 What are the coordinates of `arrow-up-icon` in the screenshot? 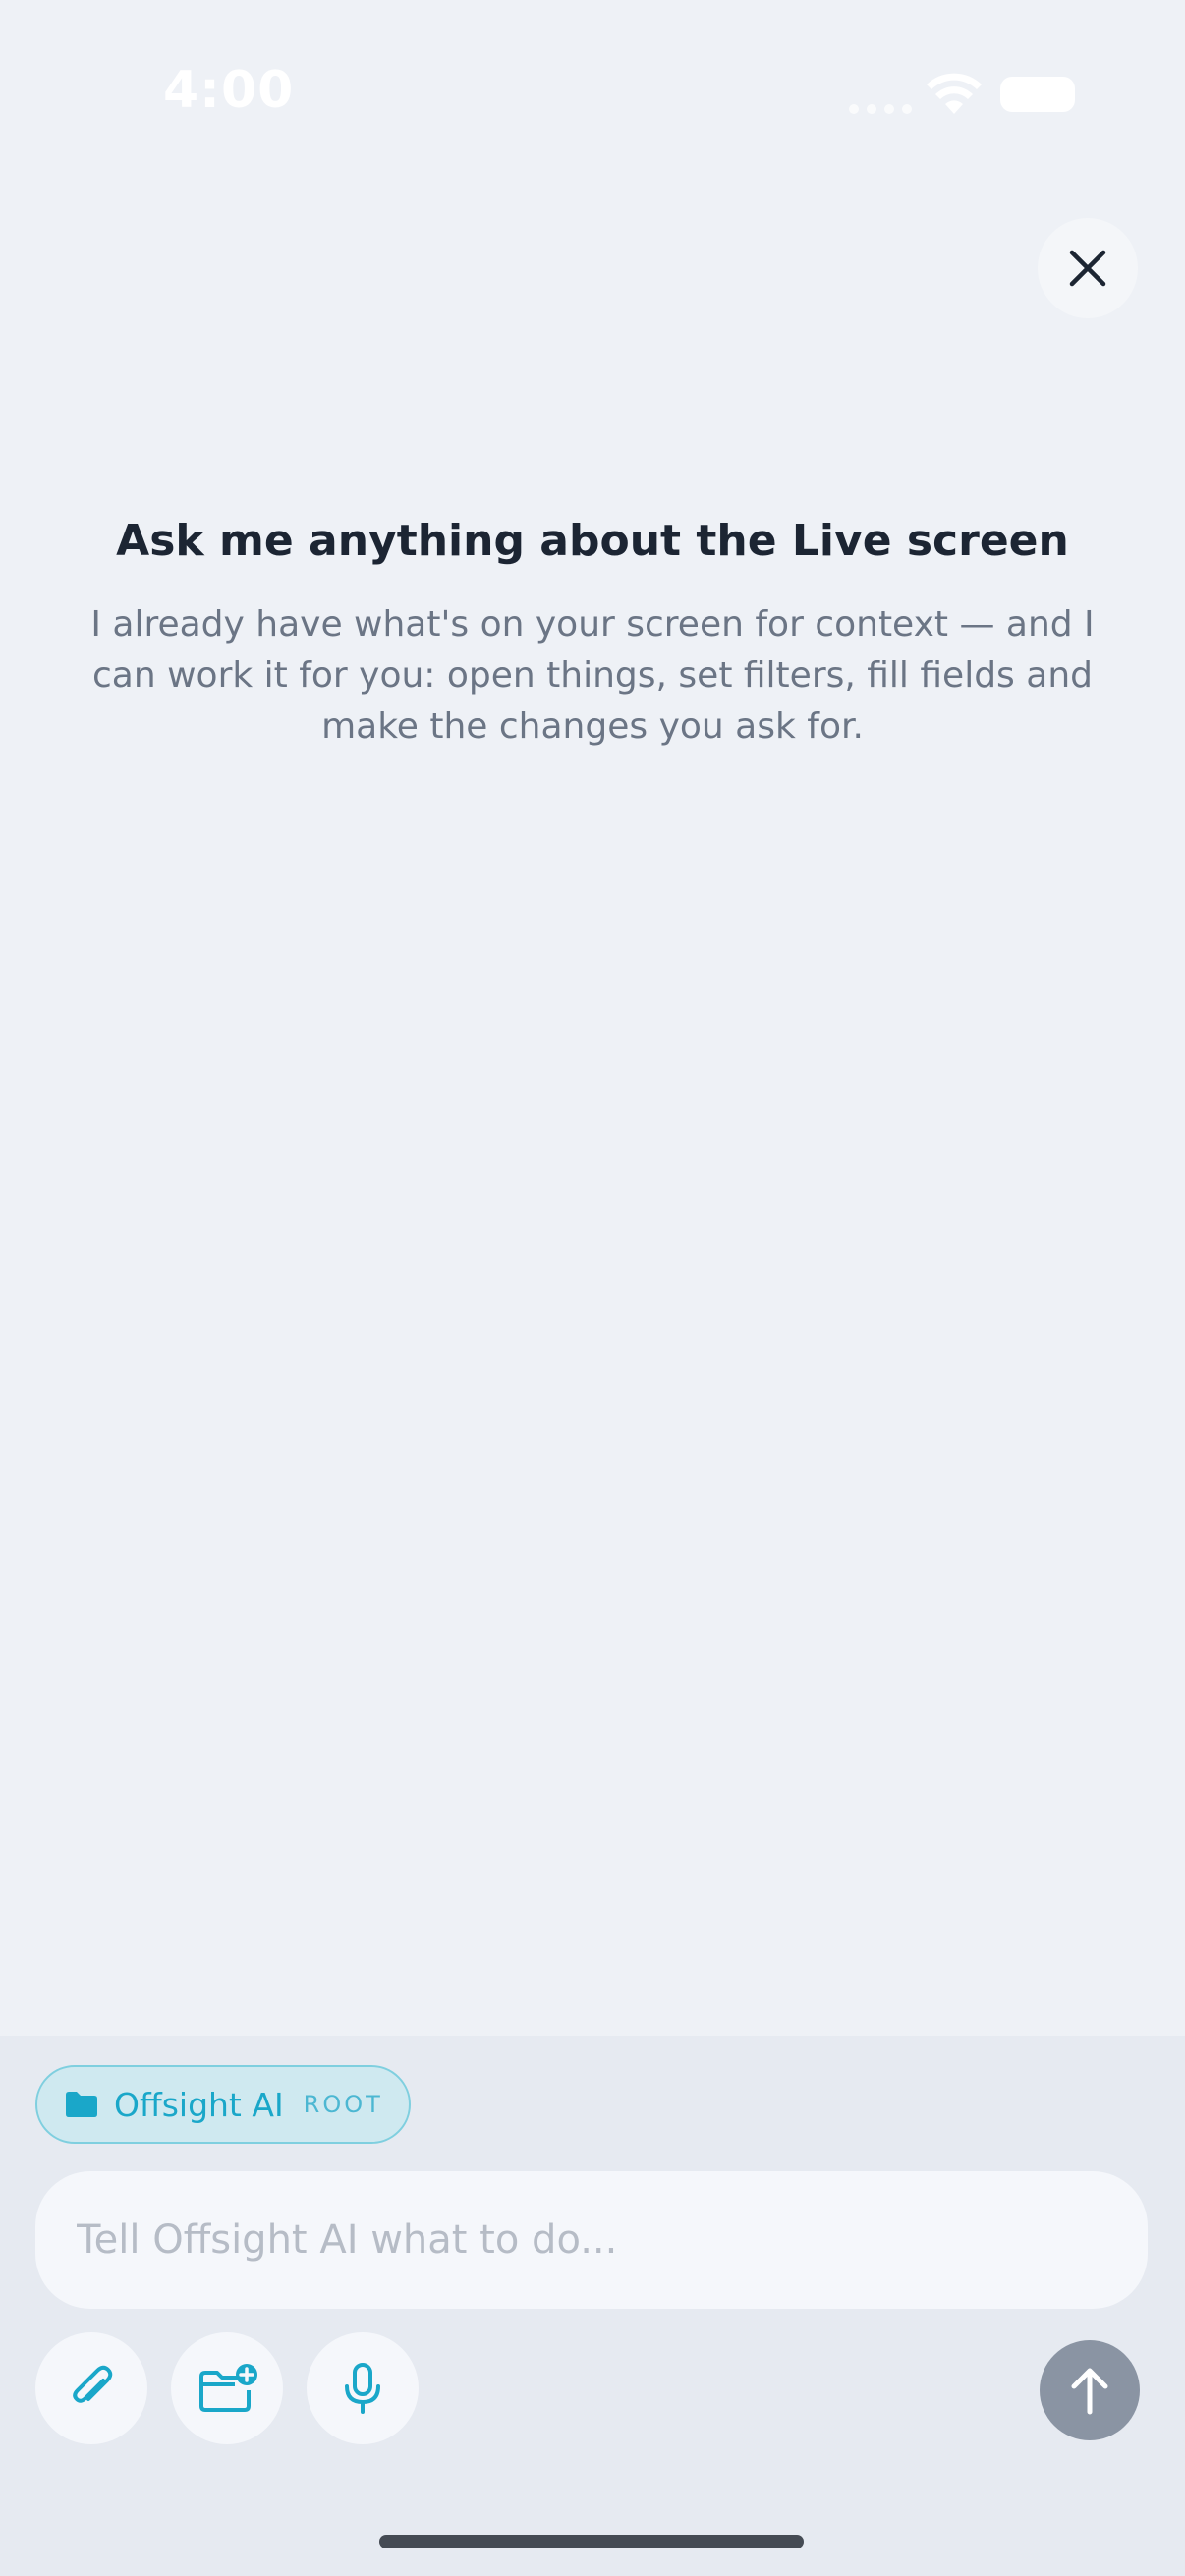 It's located at (1089, 2391).